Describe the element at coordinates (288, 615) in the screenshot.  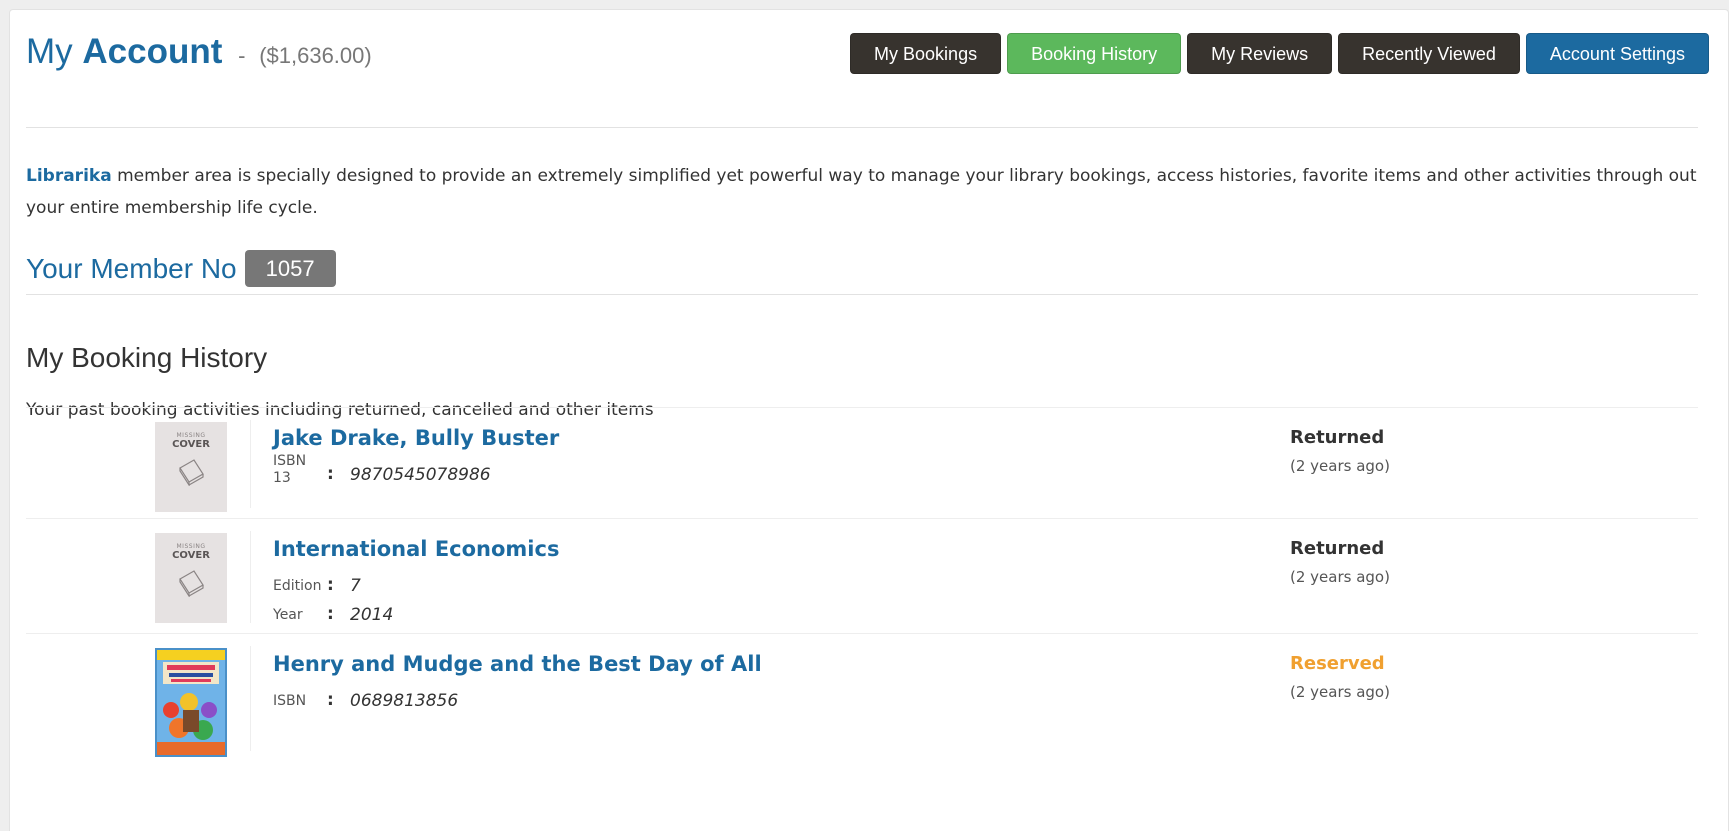
I see `meta-label-year: Year` at that location.